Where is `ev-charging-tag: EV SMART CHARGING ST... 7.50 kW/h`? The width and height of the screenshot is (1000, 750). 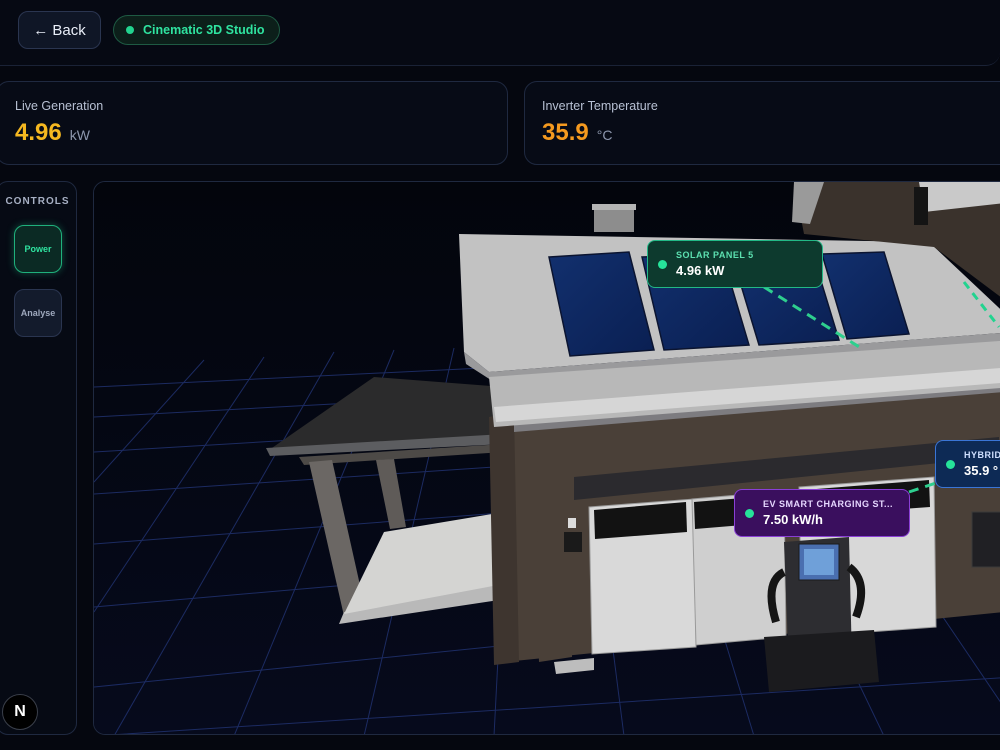
ev-charging-tag: EV SMART CHARGING ST... 7.50 kW/h is located at coordinates (822, 513).